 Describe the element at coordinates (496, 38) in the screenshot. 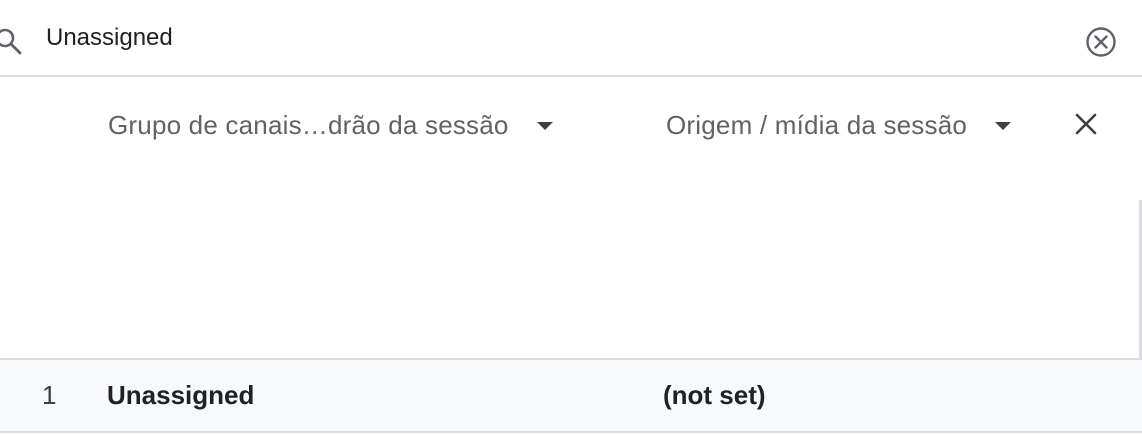

I see `search-input` at that location.